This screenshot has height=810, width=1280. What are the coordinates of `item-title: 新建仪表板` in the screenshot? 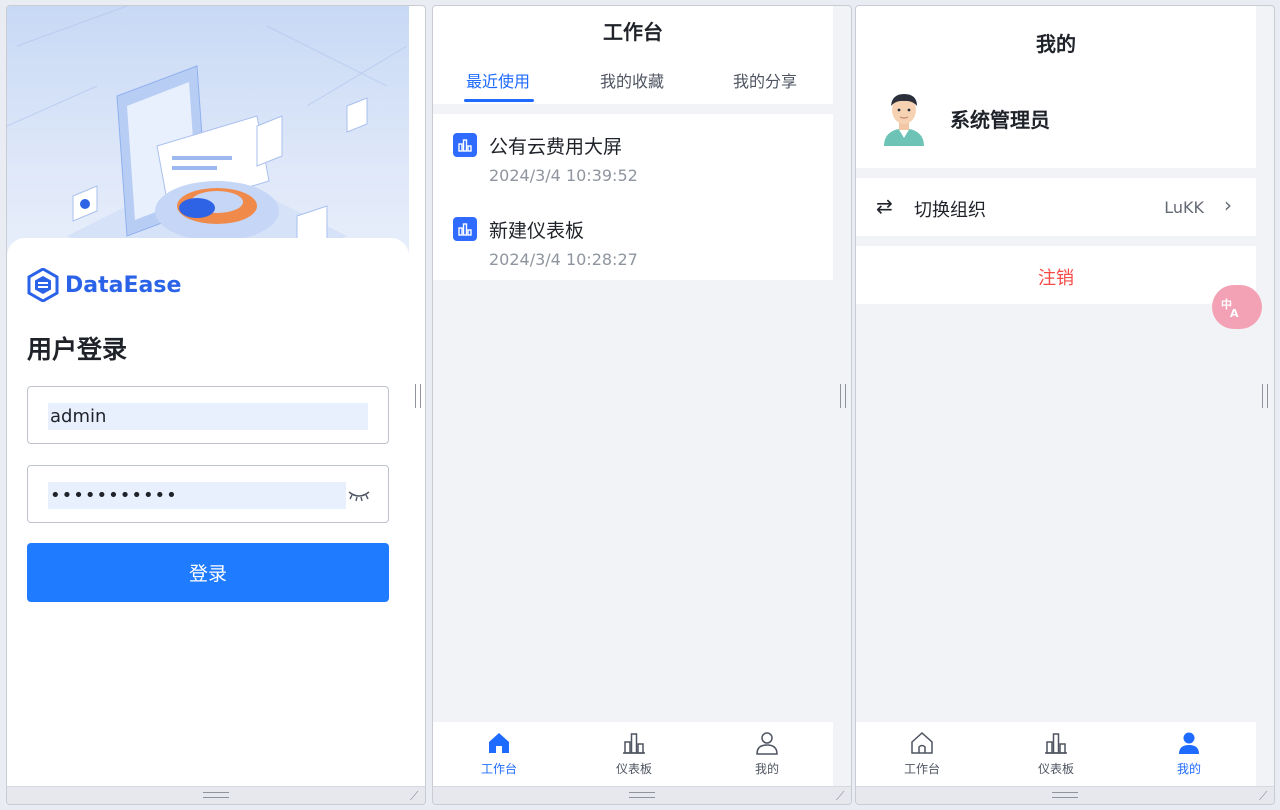 It's located at (537, 231).